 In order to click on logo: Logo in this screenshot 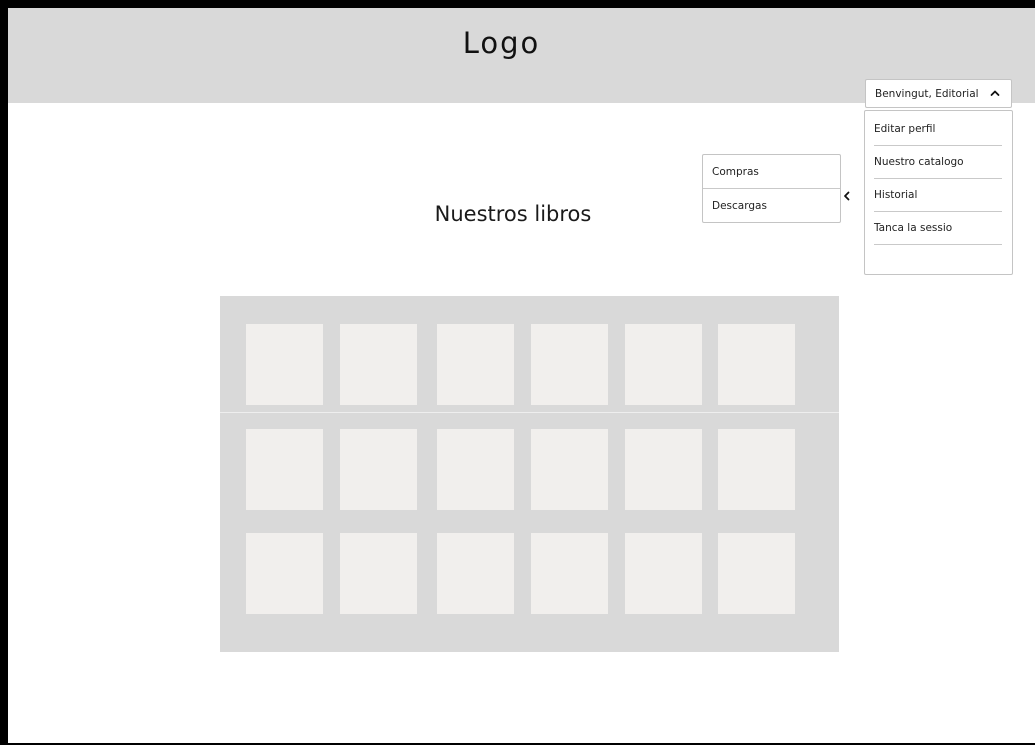, I will do `click(521, 43)`.